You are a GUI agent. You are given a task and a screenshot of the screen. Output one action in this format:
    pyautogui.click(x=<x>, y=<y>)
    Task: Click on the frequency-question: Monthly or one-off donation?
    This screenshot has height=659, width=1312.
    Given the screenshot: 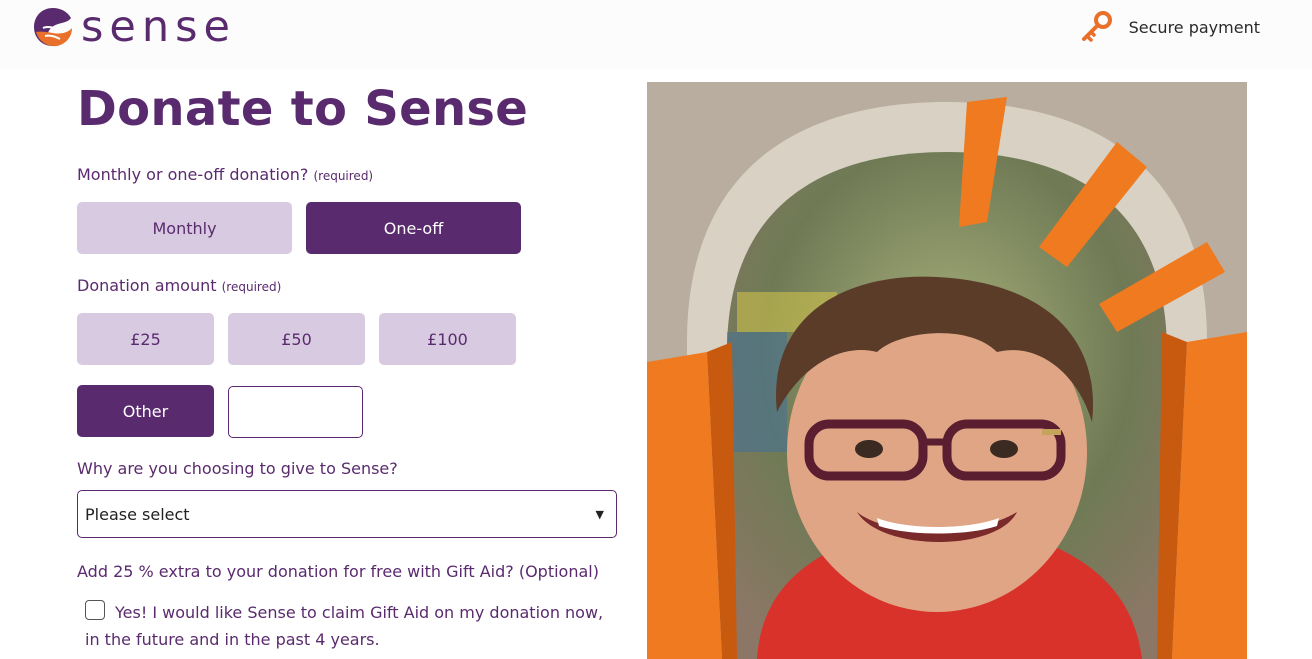 What is the action you would take?
    pyautogui.click(x=193, y=174)
    